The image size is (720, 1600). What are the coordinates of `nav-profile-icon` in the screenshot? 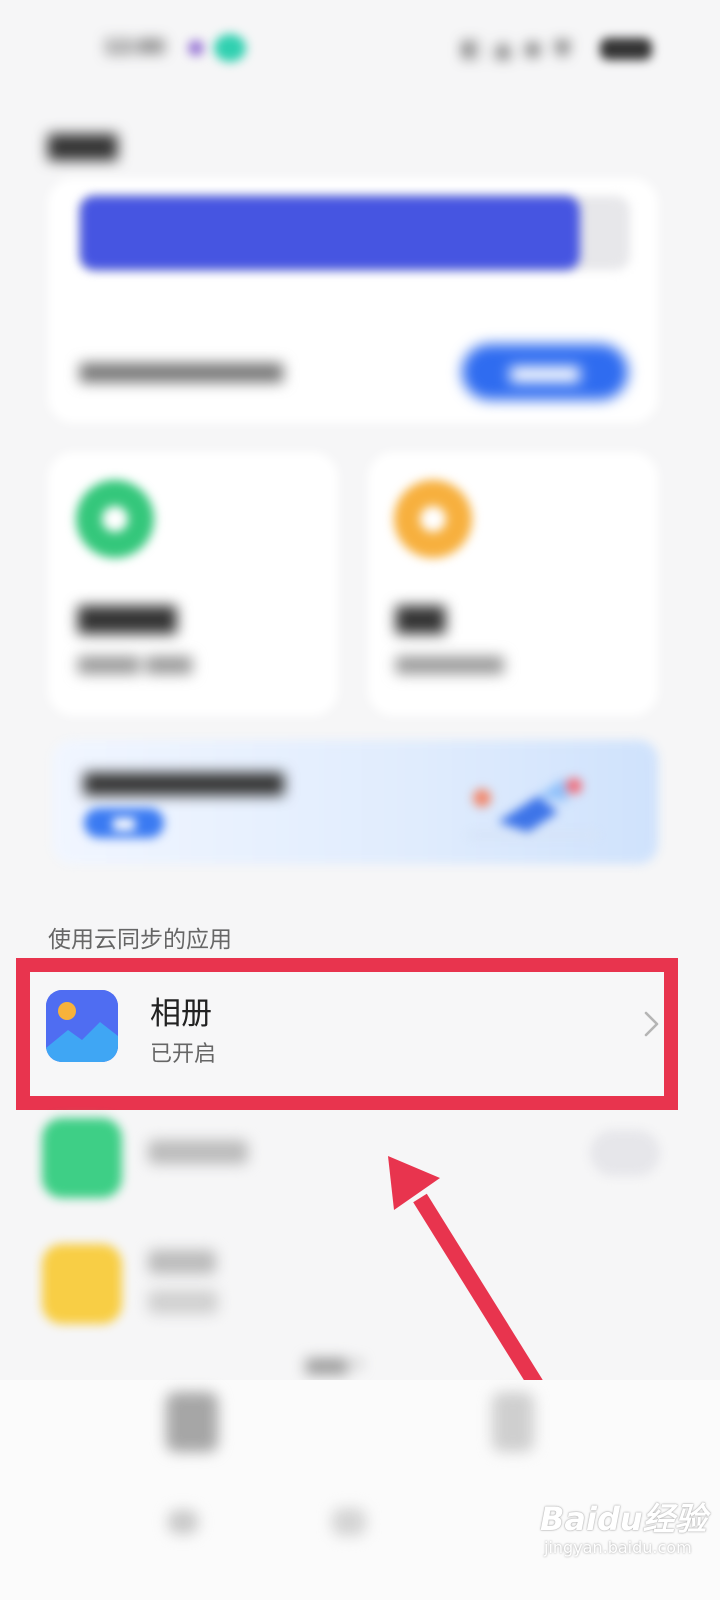 It's located at (513, 1422).